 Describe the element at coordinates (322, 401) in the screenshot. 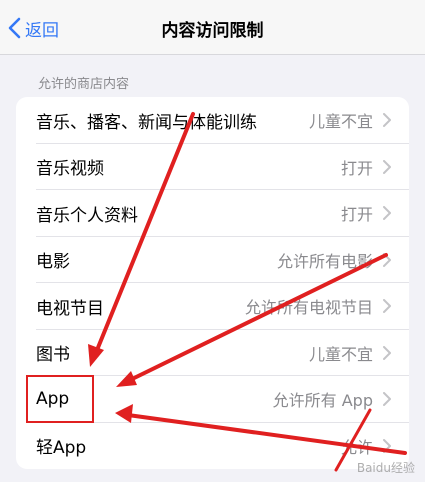

I see `row-value: 允许所有 App` at that location.